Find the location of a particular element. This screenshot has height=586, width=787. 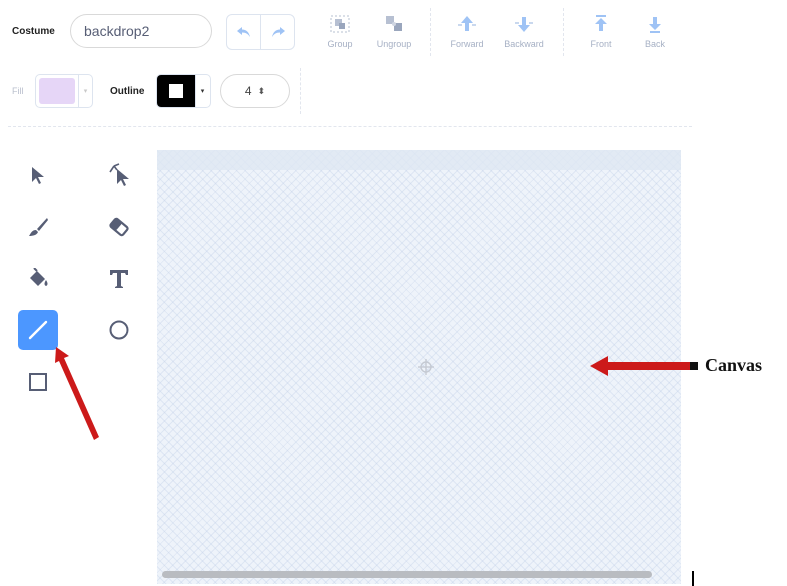

line-tool-arrow is located at coordinates (77, 393).